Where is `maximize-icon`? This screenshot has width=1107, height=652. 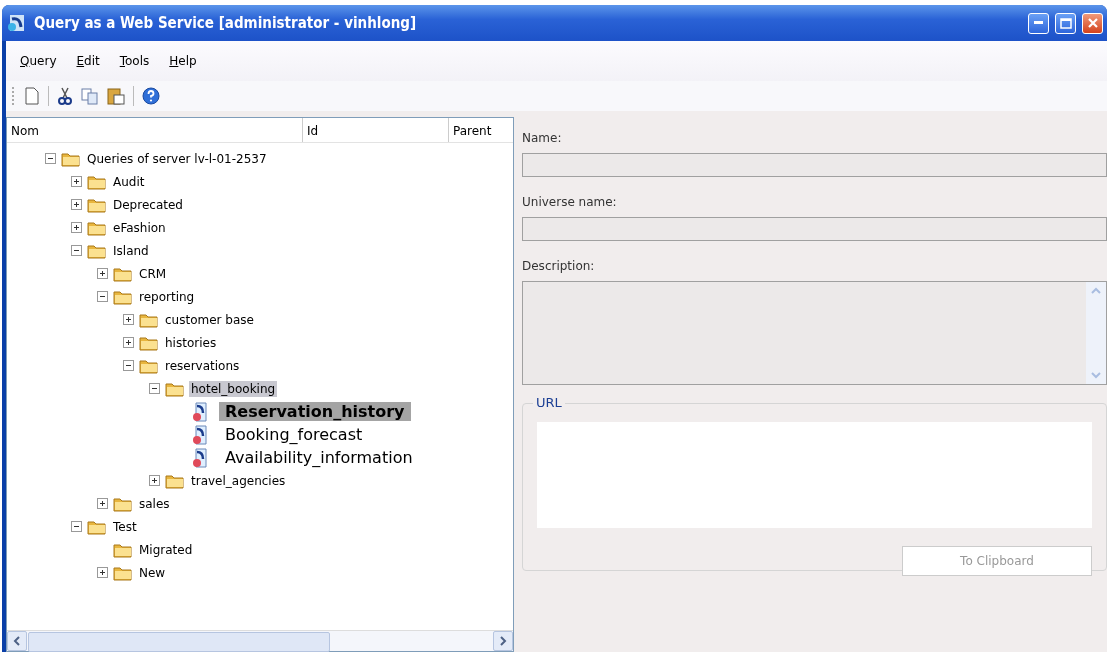 maximize-icon is located at coordinates (1065, 23).